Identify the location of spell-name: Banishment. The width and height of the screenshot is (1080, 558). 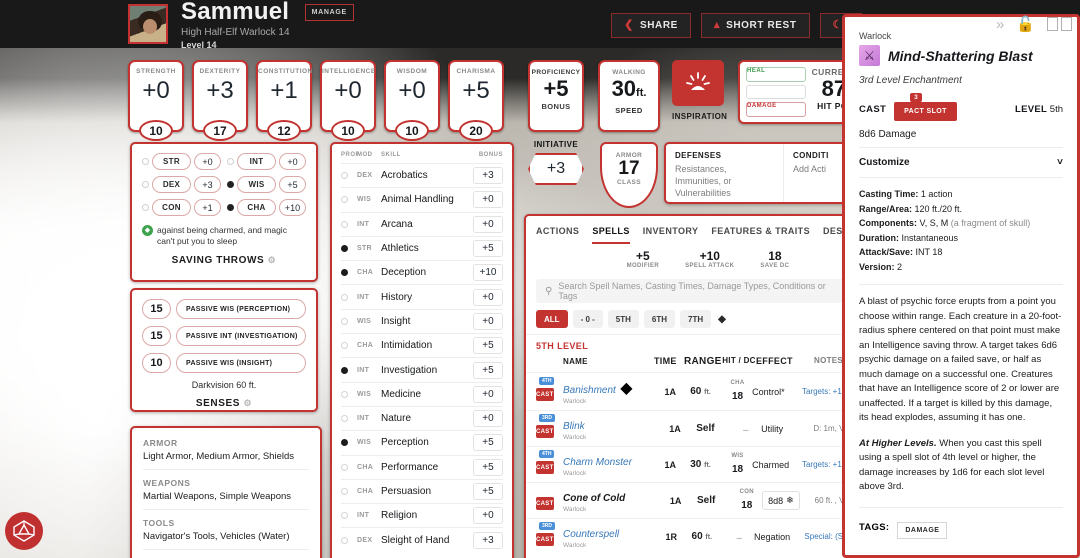
(589, 390).